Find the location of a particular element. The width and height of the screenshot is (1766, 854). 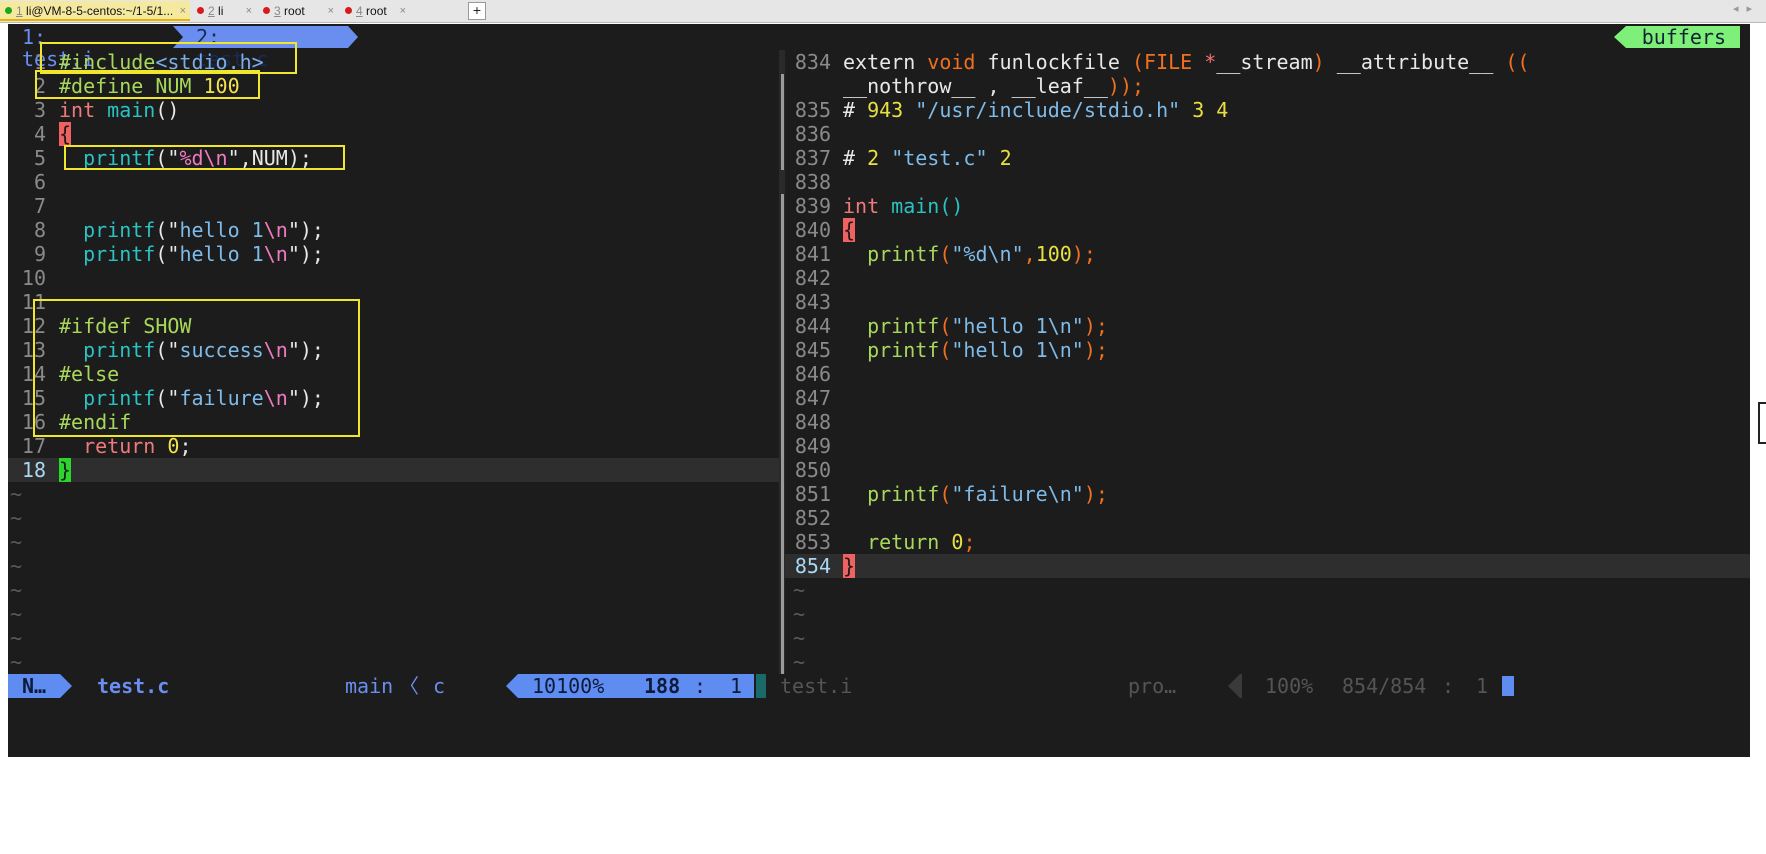

code-token: void is located at coordinates (957, 62).